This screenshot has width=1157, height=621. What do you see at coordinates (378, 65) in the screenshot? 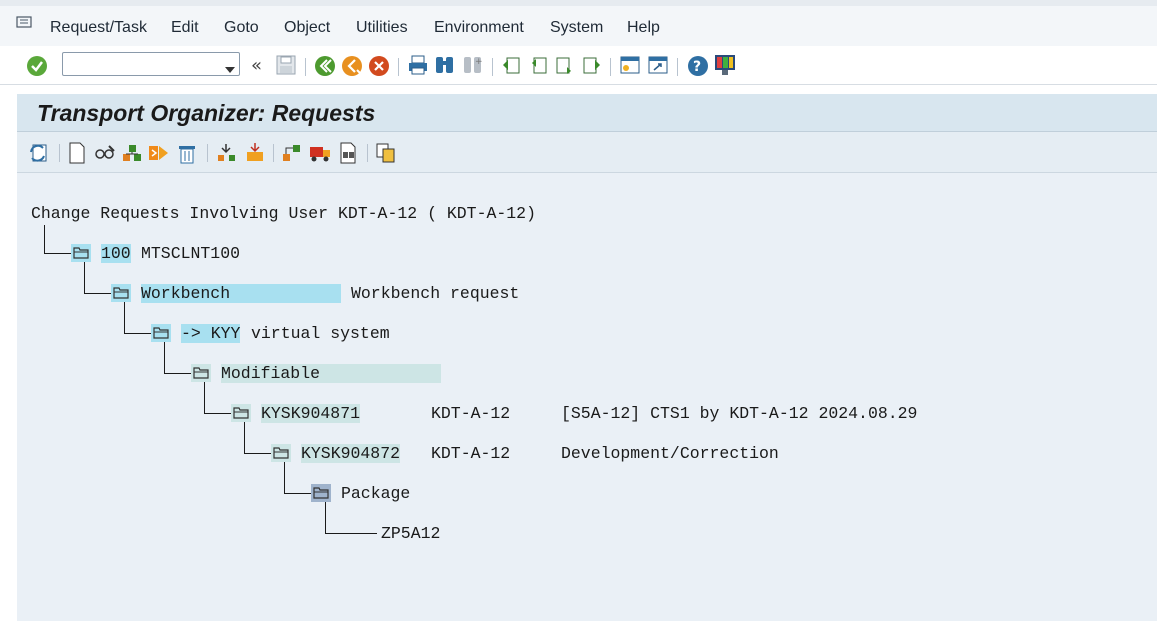
I see `cancel-icon` at bounding box center [378, 65].